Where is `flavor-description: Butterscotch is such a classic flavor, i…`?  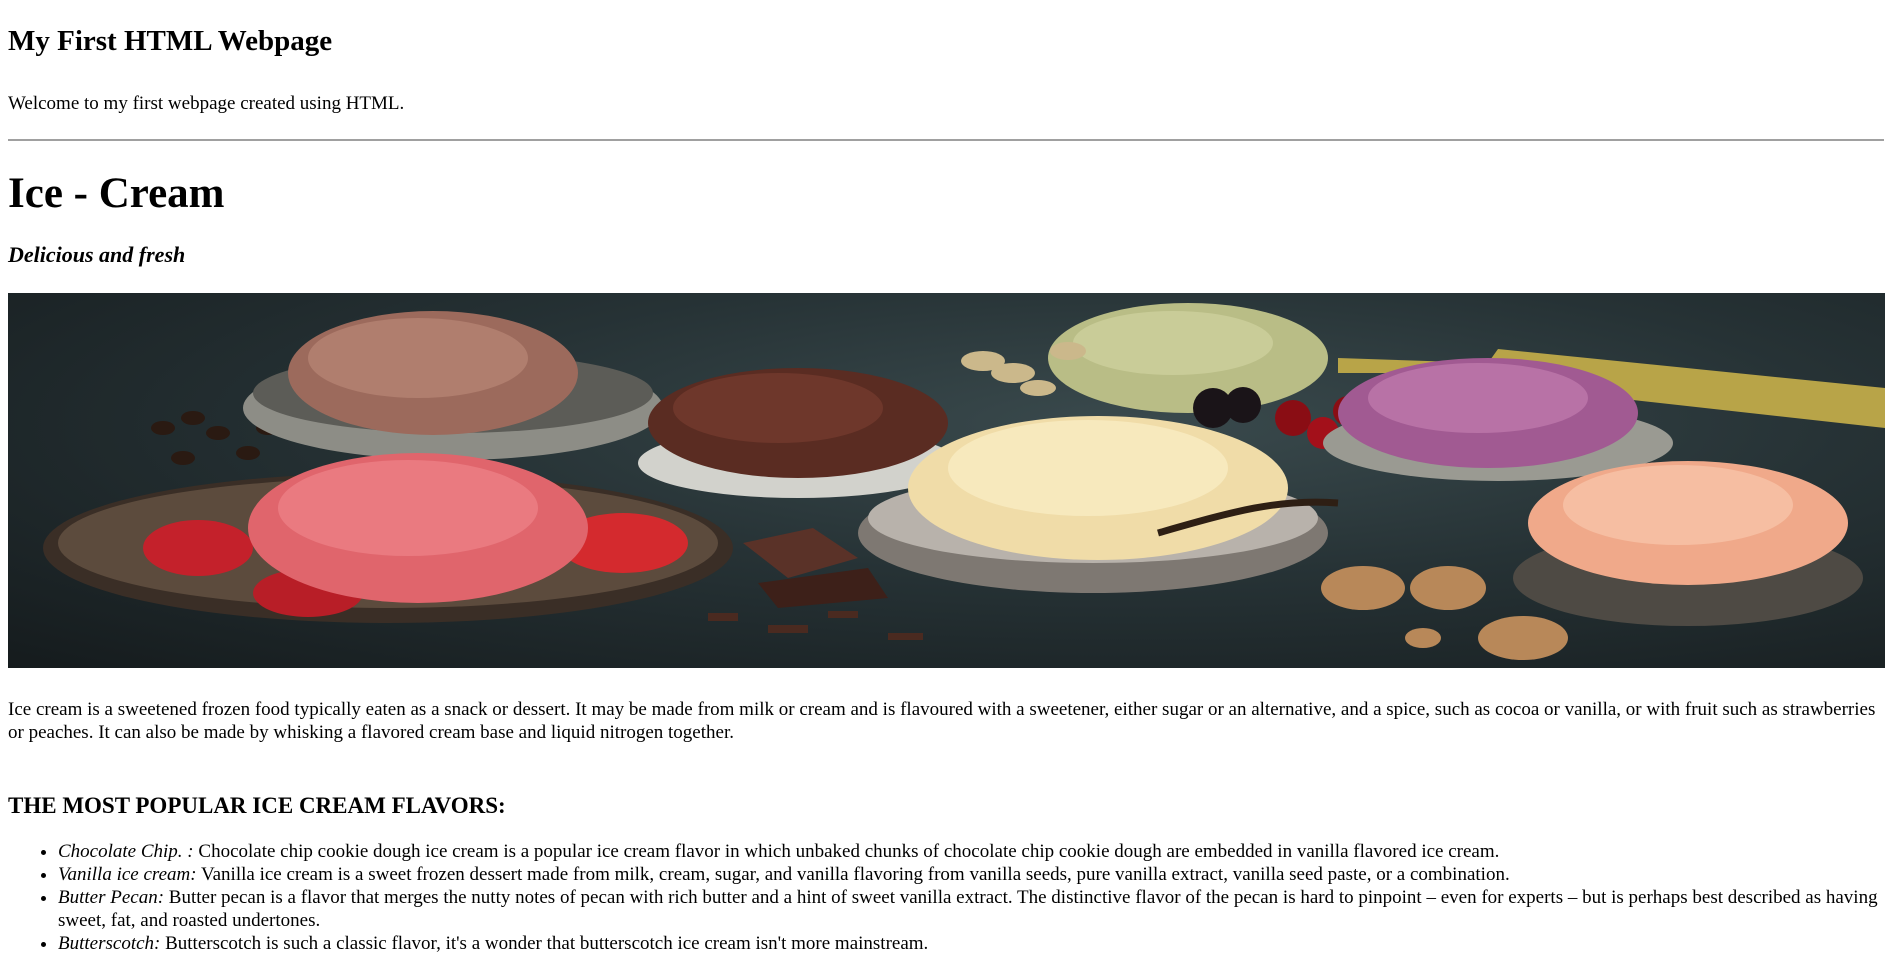 flavor-description: Butterscotch is such a classic flavor, i… is located at coordinates (544, 943).